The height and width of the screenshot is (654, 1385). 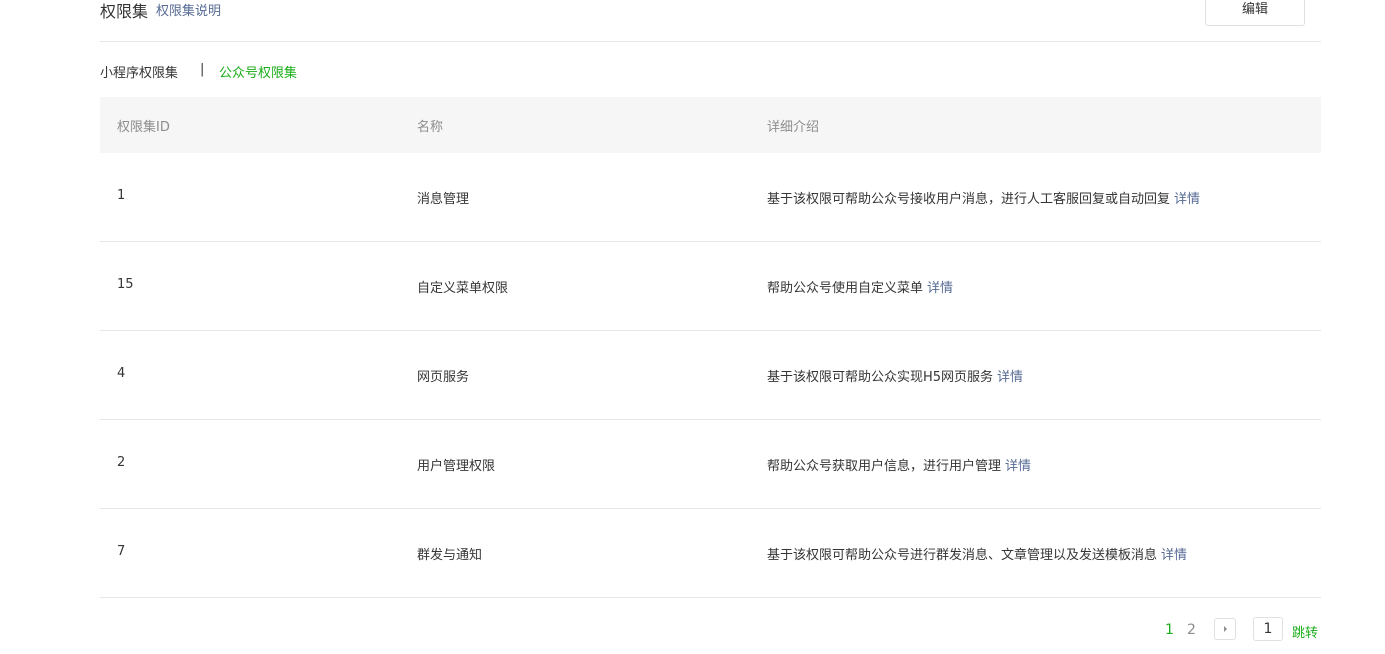 What do you see at coordinates (962, 555) in the screenshot?
I see `permission-desc-text: 基于该权限可帮助公众号进行群发消息、文章管理以及发送模板消息` at bounding box center [962, 555].